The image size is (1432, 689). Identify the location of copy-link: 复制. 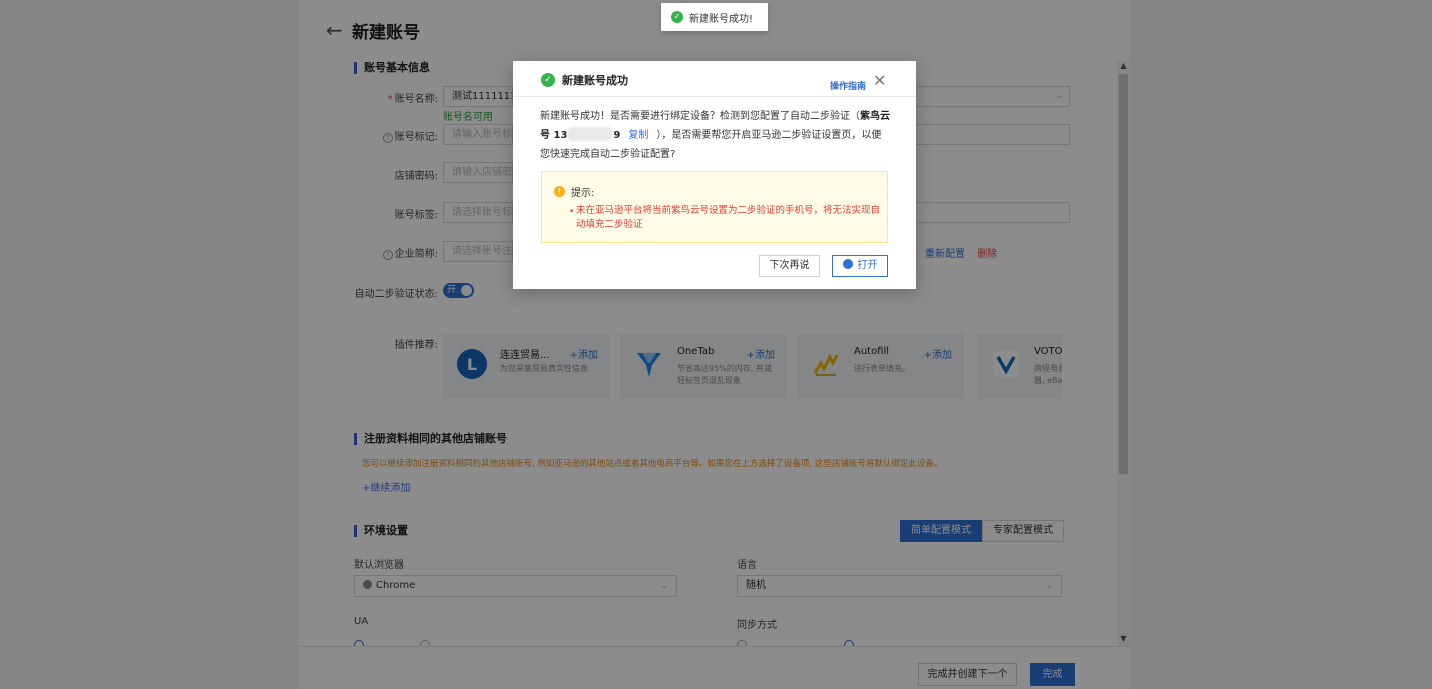
(638, 135).